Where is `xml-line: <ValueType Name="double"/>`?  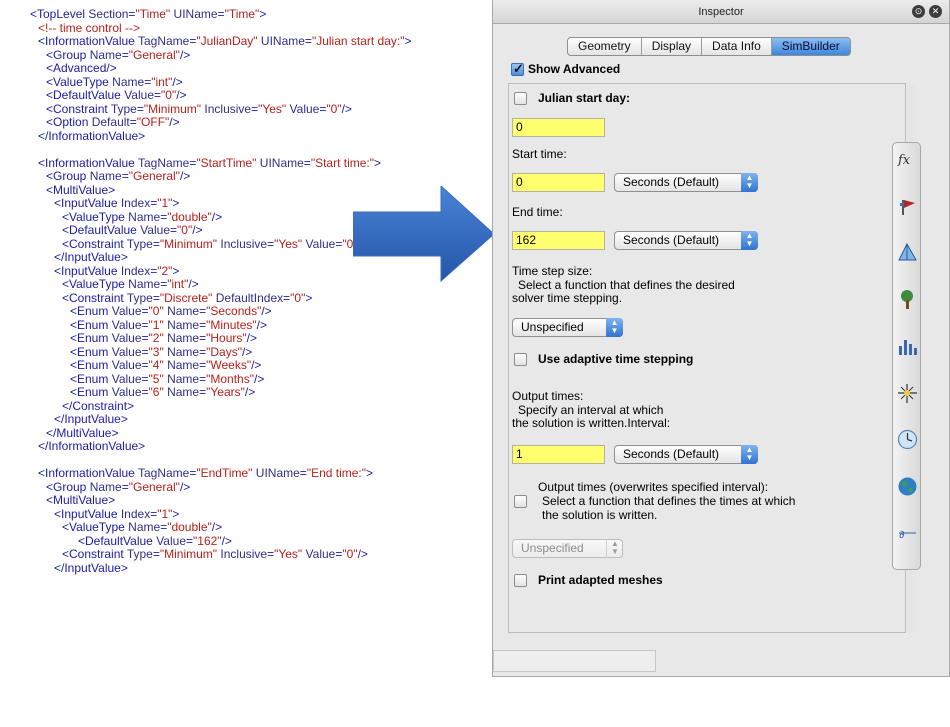 xml-line: <ValueType Name="double"/> is located at coordinates (142, 527).